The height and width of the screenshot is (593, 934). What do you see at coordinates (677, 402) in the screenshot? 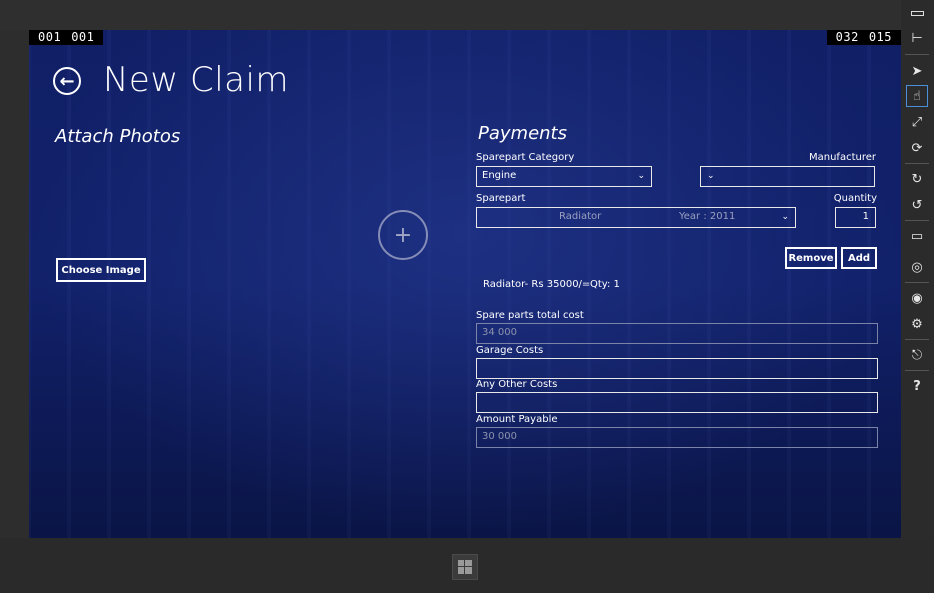
I see `other-costs-input` at bounding box center [677, 402].